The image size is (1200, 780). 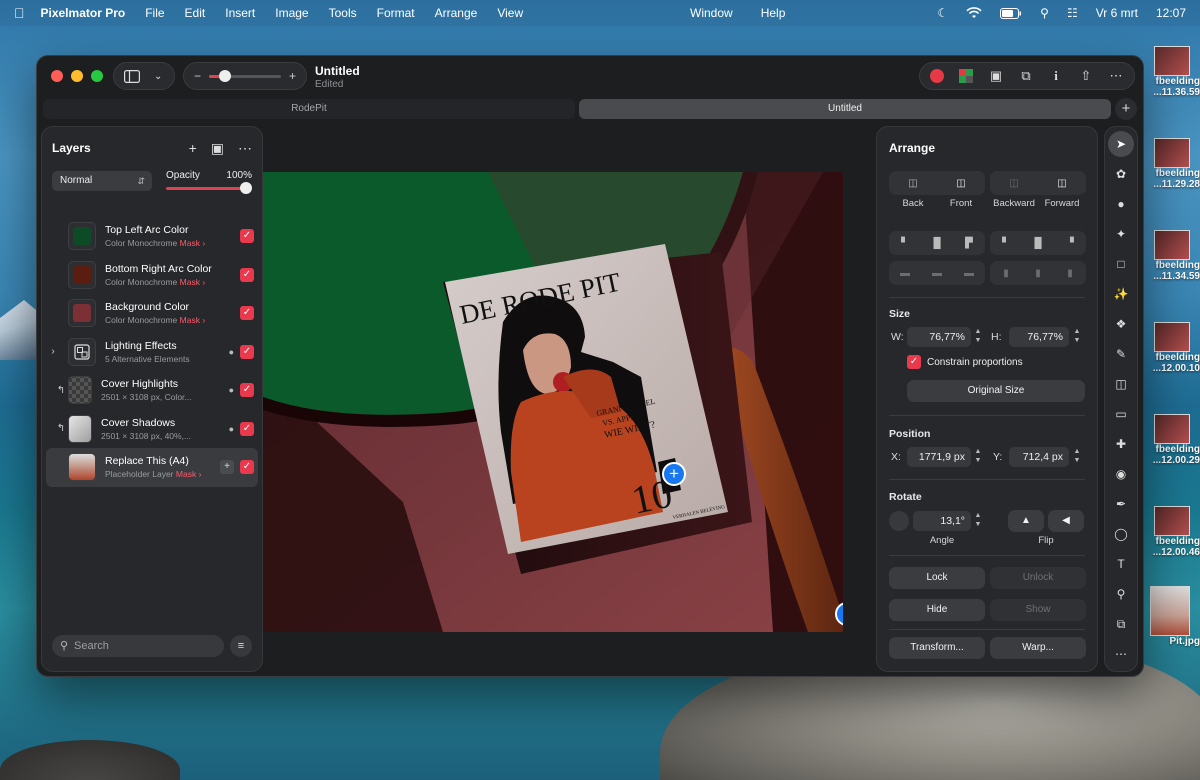 I want to click on focus-moon-icon: ☾, so click(x=942, y=13).